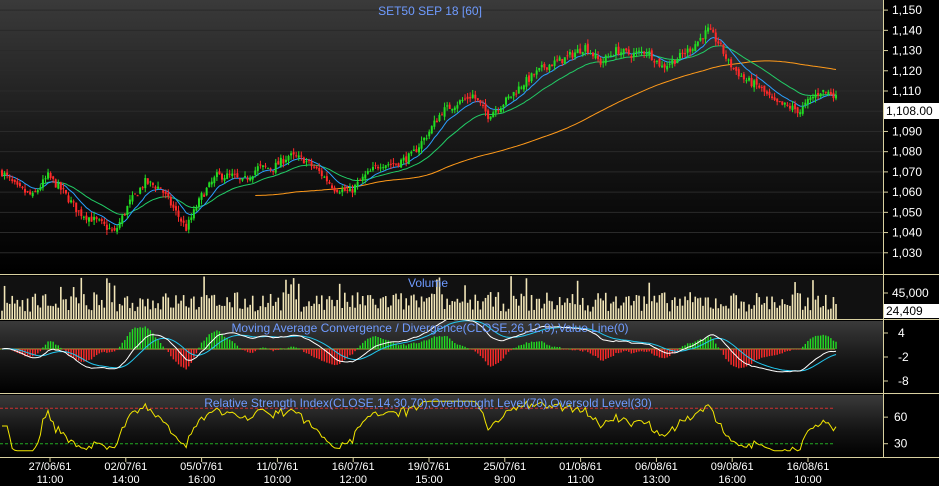 The image size is (939, 486). What do you see at coordinates (907, 192) in the screenshot?
I see `price-tick-label: 1,060` at bounding box center [907, 192].